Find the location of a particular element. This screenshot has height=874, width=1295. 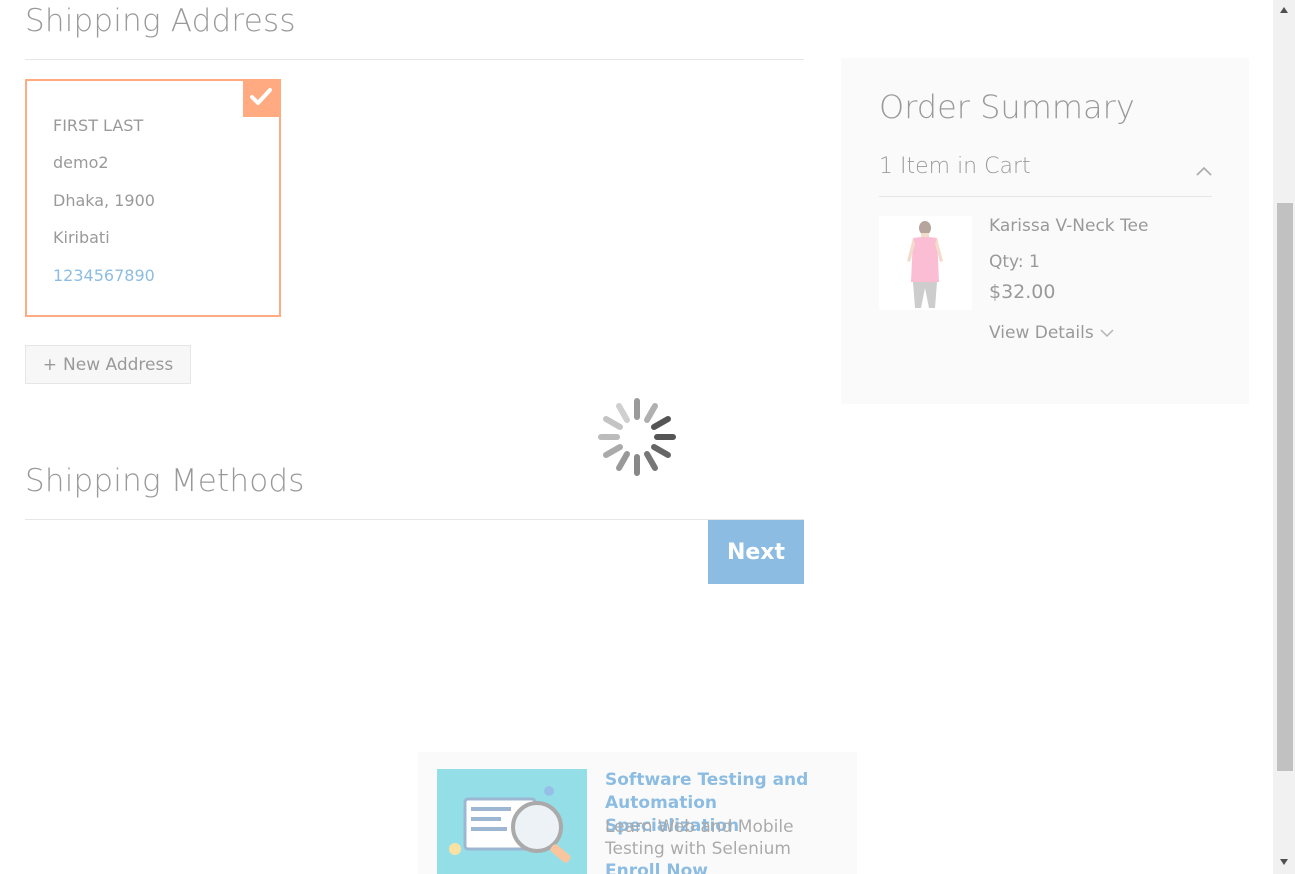

vertical-scrollbar is located at coordinates (1284, 437).